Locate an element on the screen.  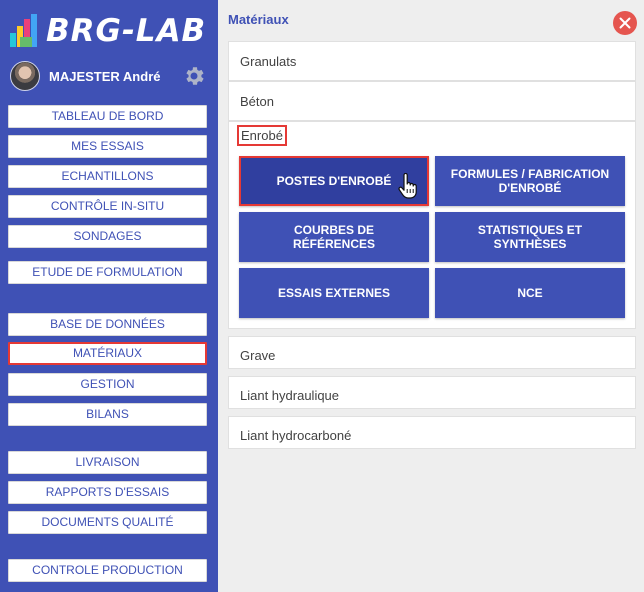
brand-logo: BRG-LAB is located at coordinates (110, 31).